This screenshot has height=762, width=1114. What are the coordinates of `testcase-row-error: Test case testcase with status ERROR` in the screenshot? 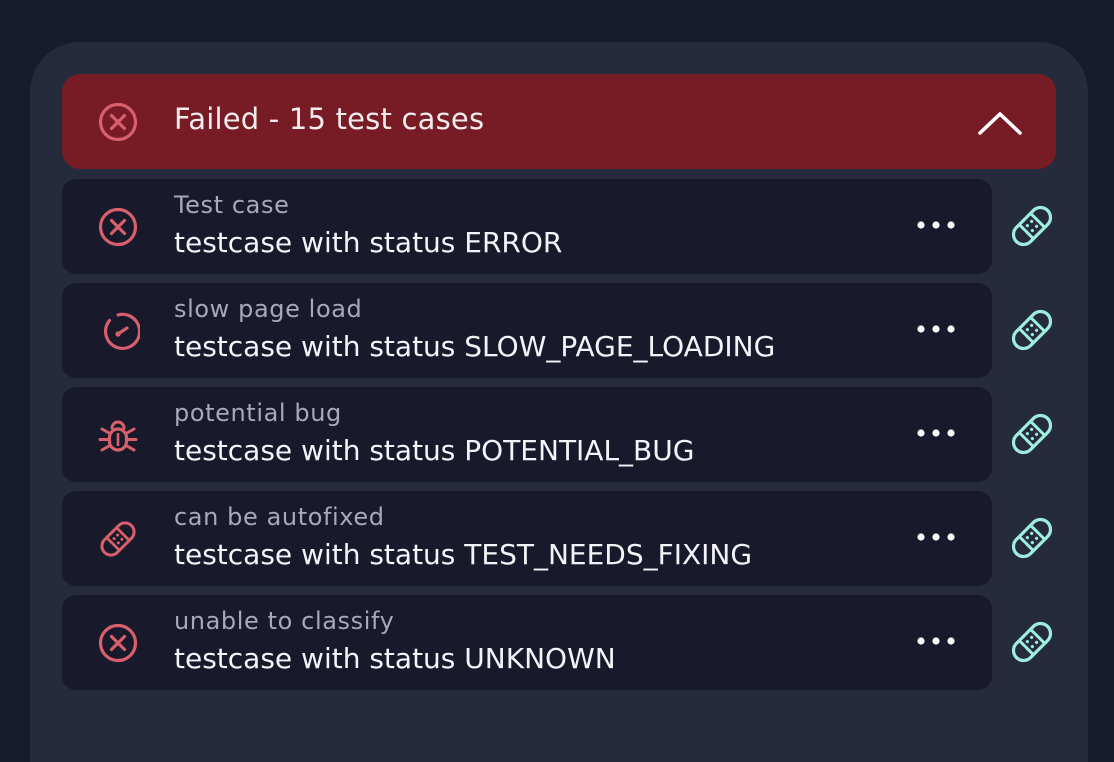 It's located at (527, 226).